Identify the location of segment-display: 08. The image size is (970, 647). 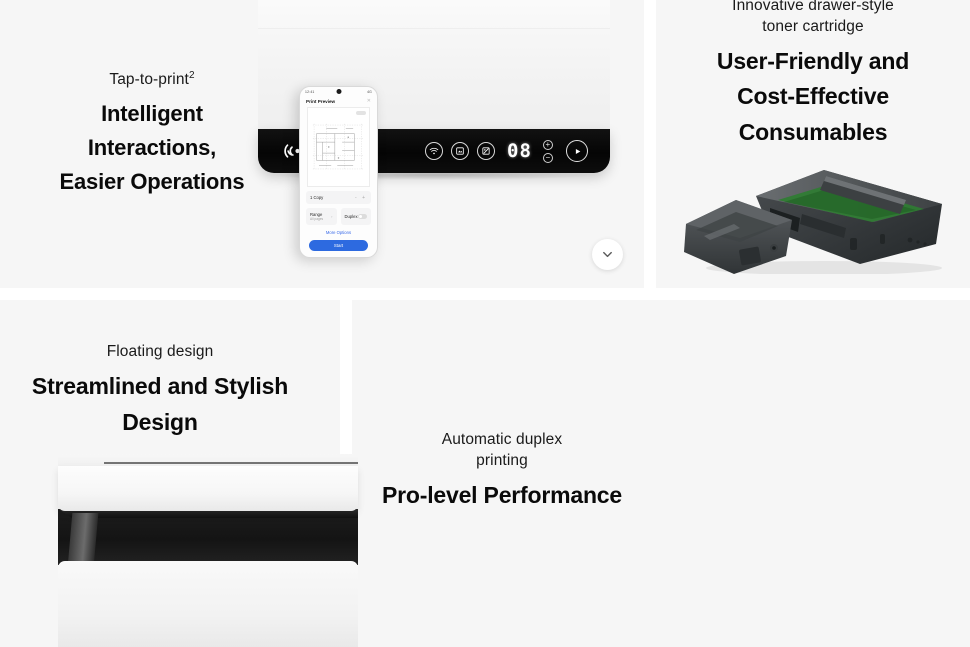
(519, 150).